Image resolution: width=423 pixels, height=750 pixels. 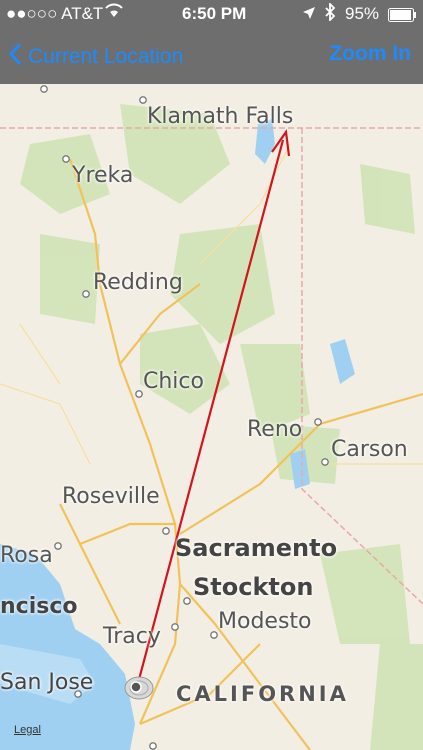 What do you see at coordinates (39, 606) in the screenshot?
I see `city-label: ncisco` at bounding box center [39, 606].